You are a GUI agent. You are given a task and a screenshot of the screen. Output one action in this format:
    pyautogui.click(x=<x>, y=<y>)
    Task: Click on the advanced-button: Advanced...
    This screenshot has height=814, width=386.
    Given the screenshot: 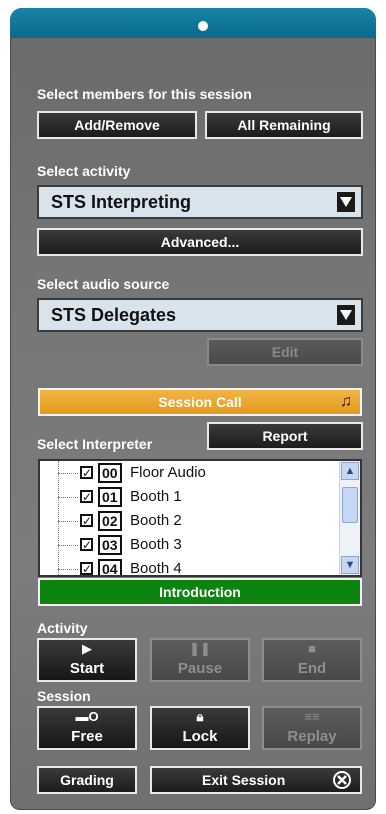 What is the action you would take?
    pyautogui.click(x=200, y=242)
    